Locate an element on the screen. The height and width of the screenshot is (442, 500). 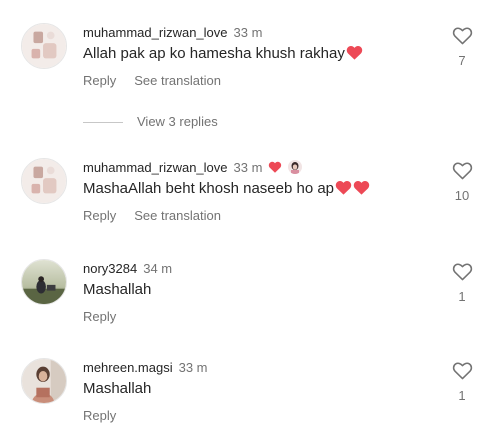
author-avatar-icon is located at coordinates (295, 167).